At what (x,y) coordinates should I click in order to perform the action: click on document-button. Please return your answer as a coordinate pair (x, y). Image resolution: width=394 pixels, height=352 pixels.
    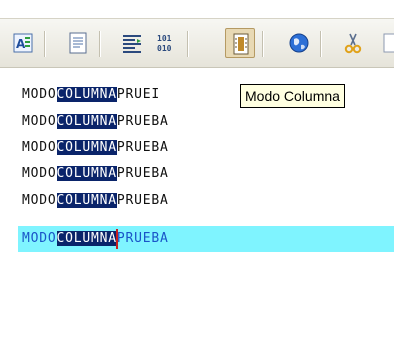
    Looking at the image, I should click on (78, 43).